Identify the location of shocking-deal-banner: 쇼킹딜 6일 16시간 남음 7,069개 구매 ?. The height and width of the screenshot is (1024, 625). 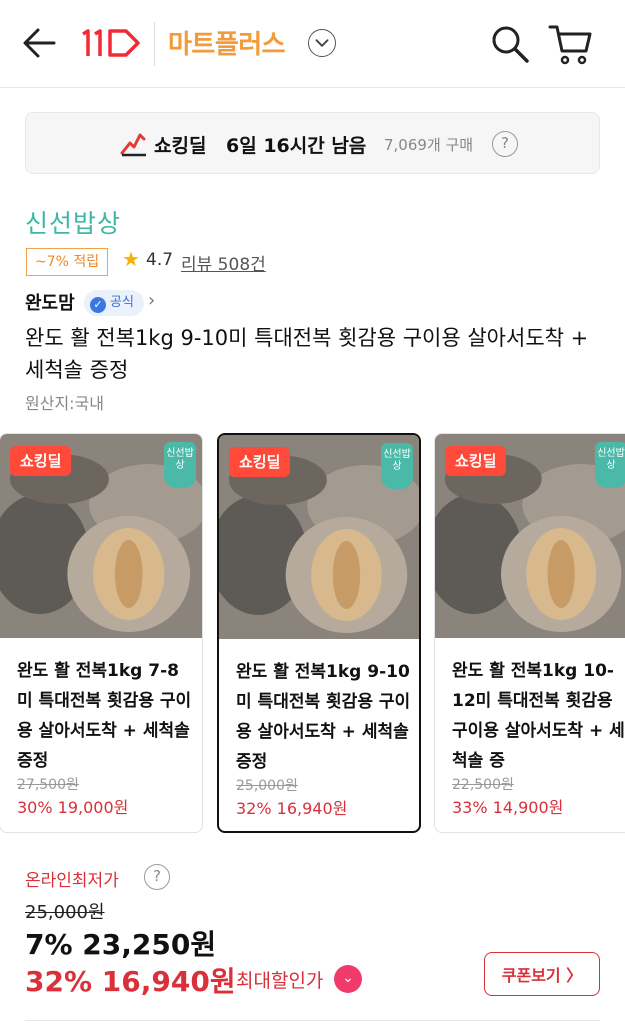
(312, 143).